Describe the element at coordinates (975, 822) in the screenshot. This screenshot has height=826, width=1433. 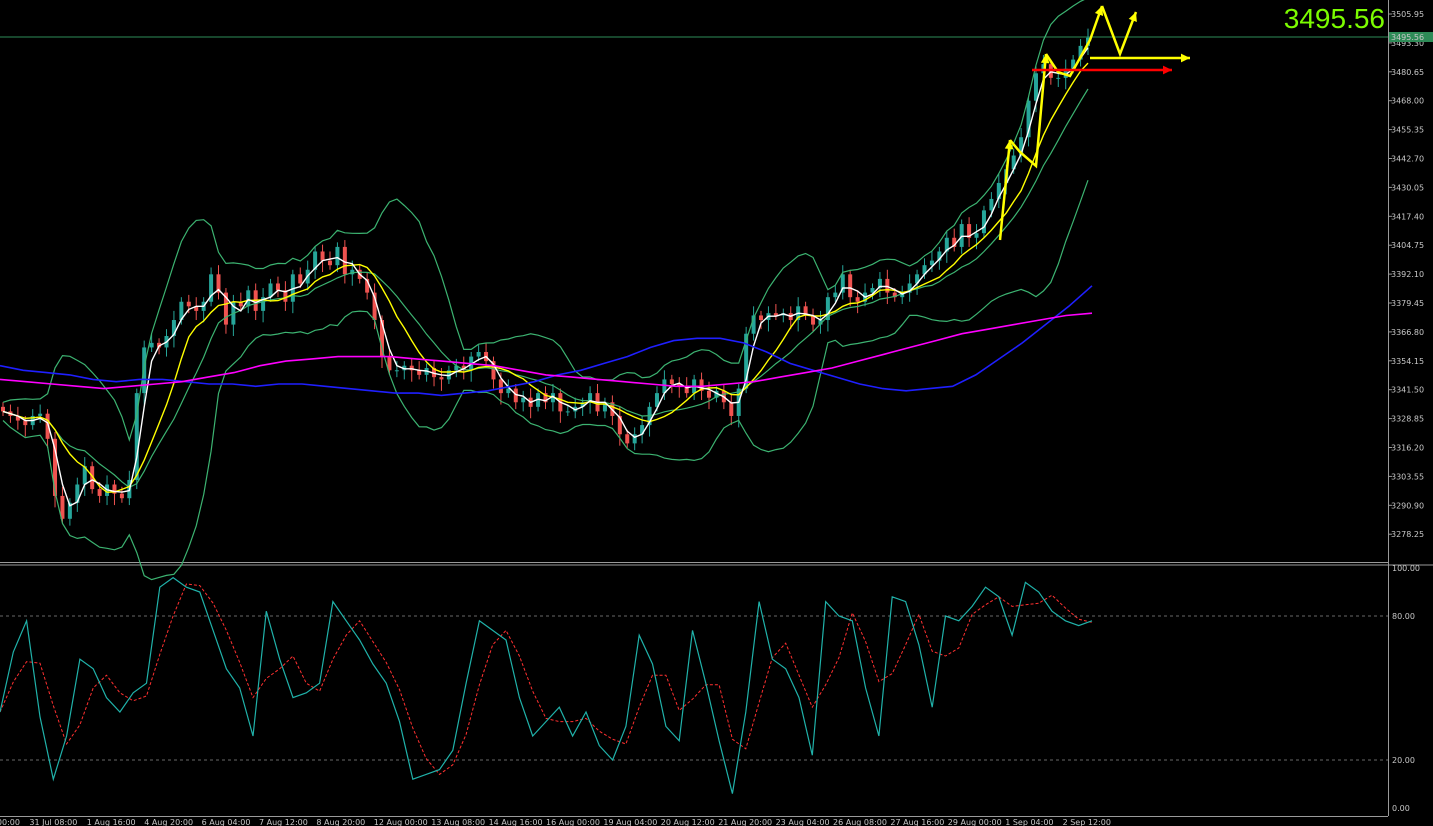
I see `time-axis-label: 29 Aug 00:00` at that location.